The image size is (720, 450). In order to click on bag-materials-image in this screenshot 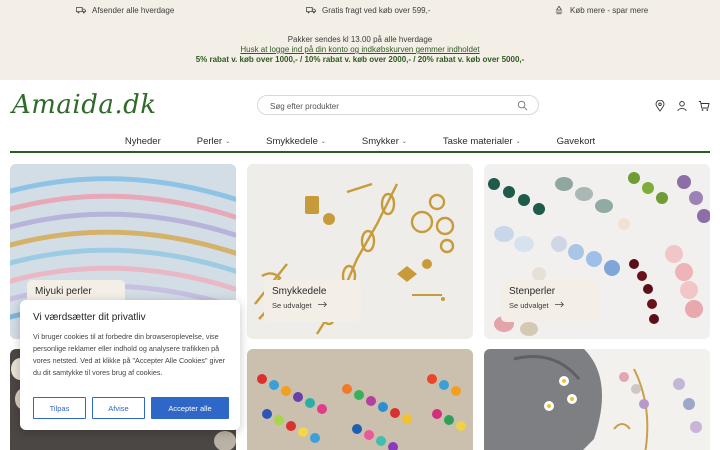, I will do `click(597, 399)`.